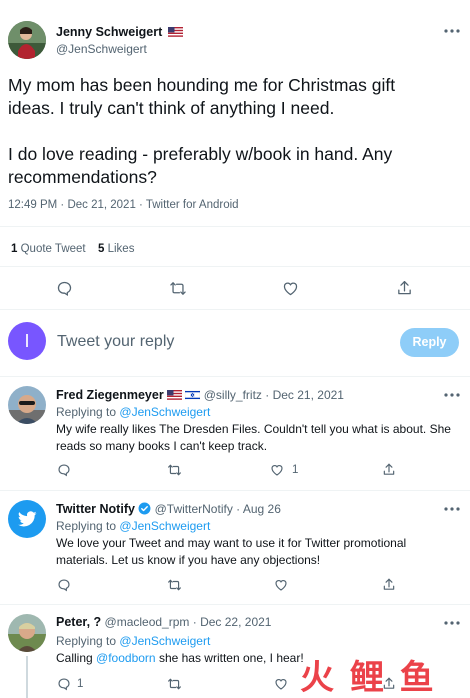  I want to click on reply-date: · Dec 22, 2021, so click(232, 622).